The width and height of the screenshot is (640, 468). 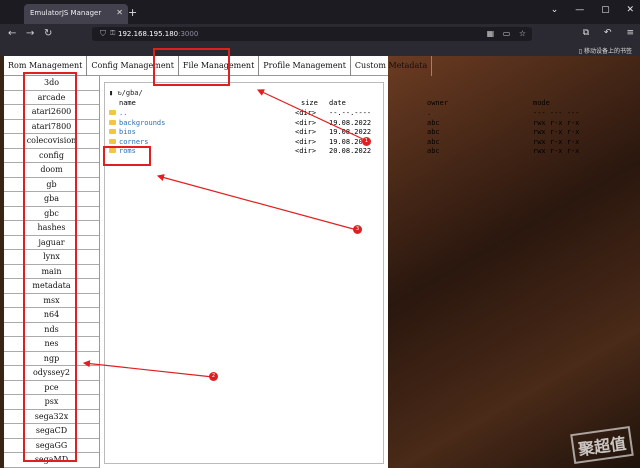 What do you see at coordinates (213, 376) in the screenshot?
I see `marker-2: 2` at bounding box center [213, 376].